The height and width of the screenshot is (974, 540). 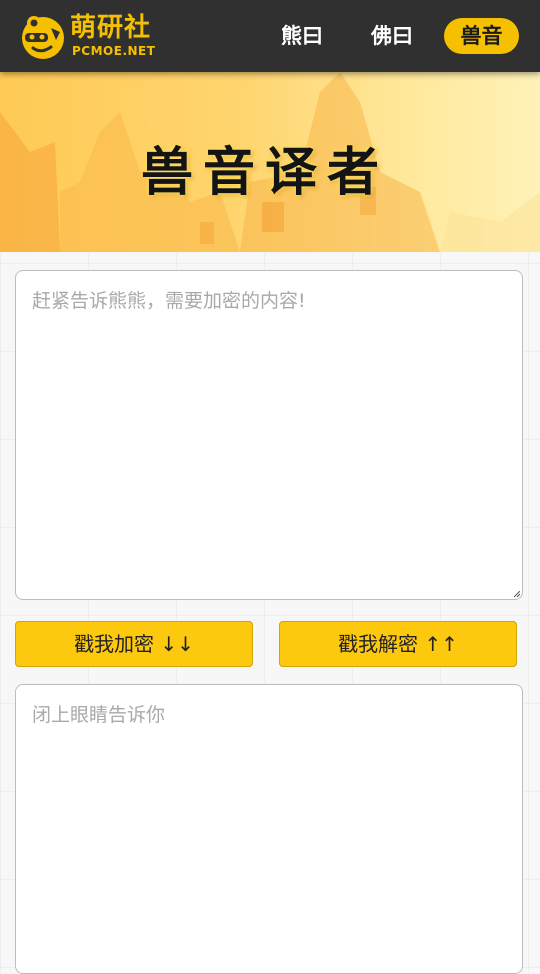 I want to click on ciphertext-placeholder: 闭上眼睛告诉你, so click(x=99, y=715).